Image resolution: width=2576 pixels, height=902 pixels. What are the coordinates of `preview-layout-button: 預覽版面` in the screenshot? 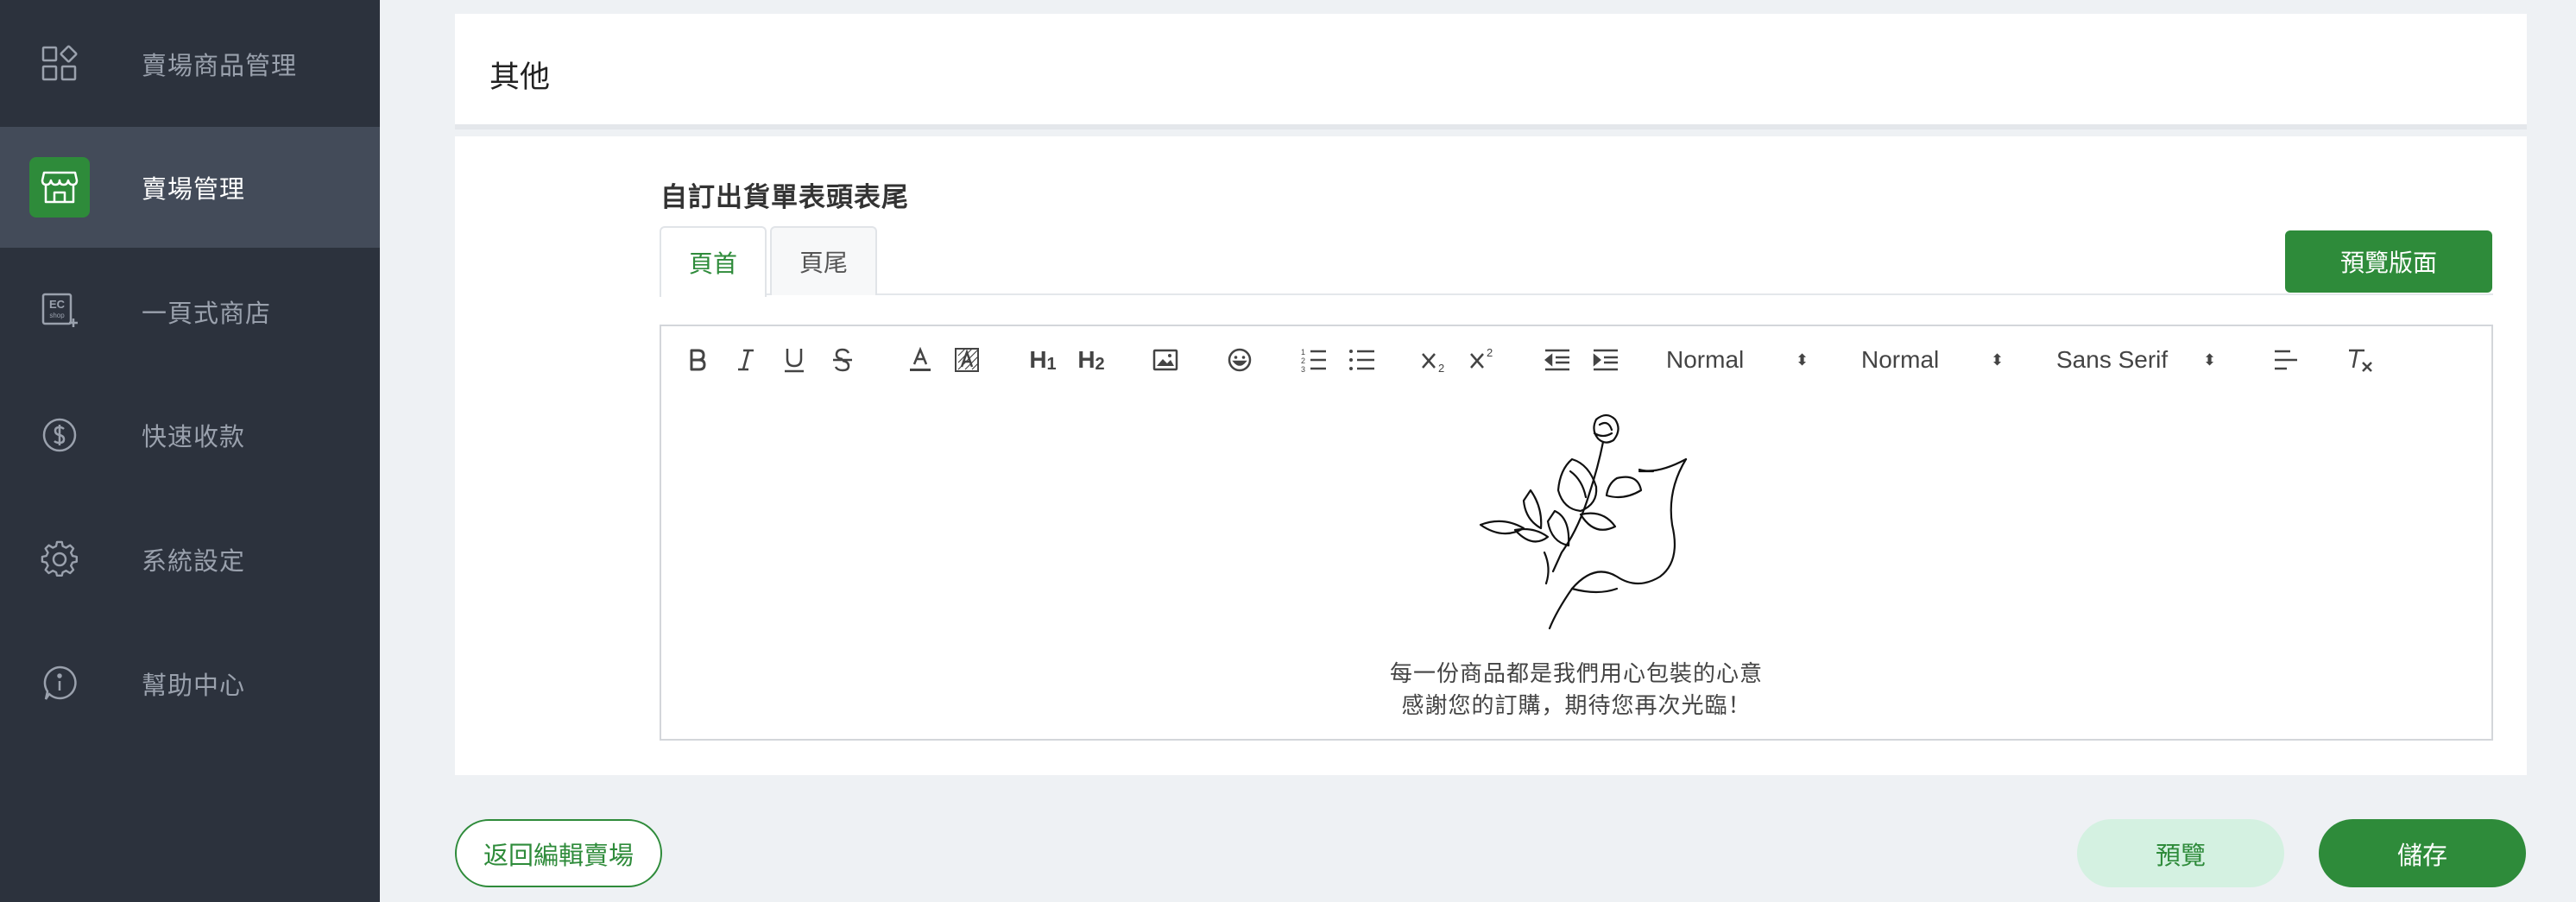 It's located at (2388, 261).